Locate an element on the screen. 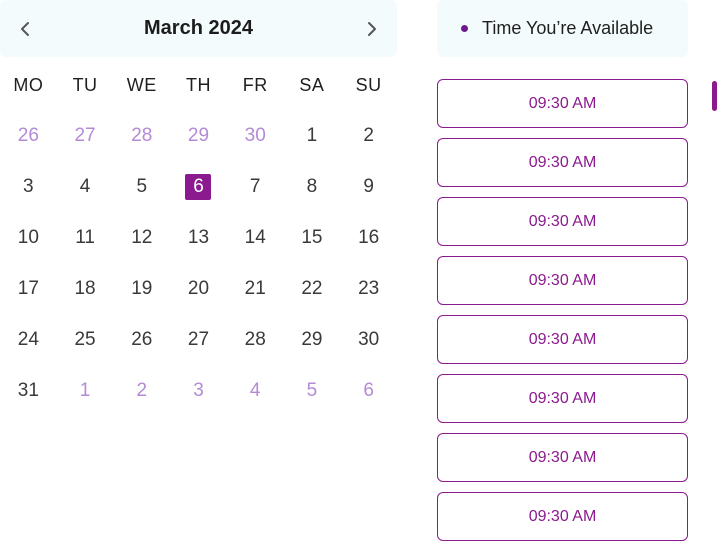 The width and height of the screenshot is (717, 551). calendar-day-label: 20 is located at coordinates (198, 288).